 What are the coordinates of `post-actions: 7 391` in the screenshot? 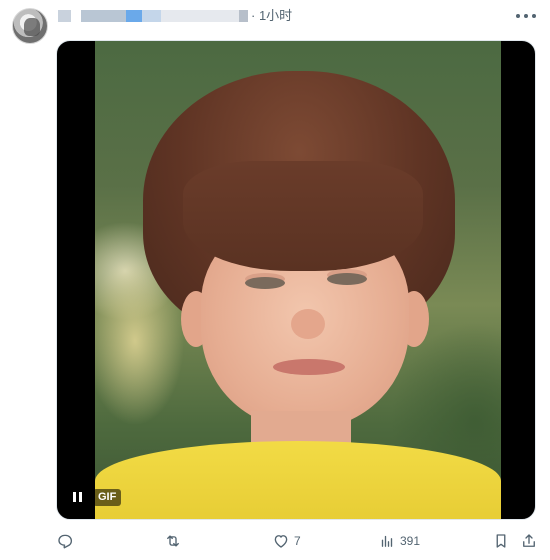 It's located at (296, 541).